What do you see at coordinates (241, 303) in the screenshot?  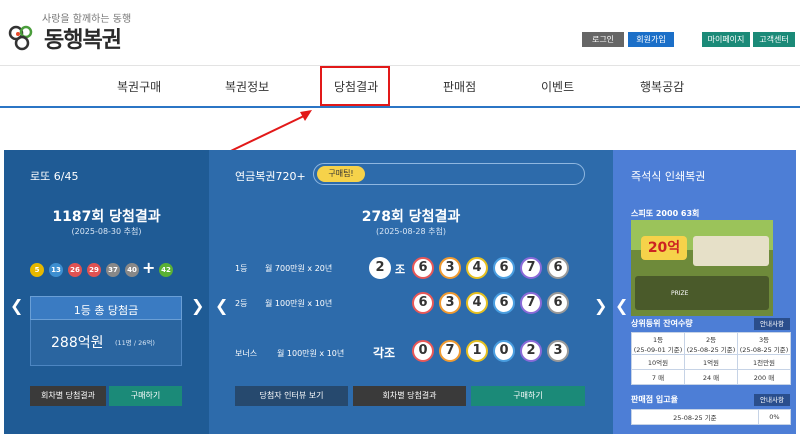 I see `row2-label: 2등` at bounding box center [241, 303].